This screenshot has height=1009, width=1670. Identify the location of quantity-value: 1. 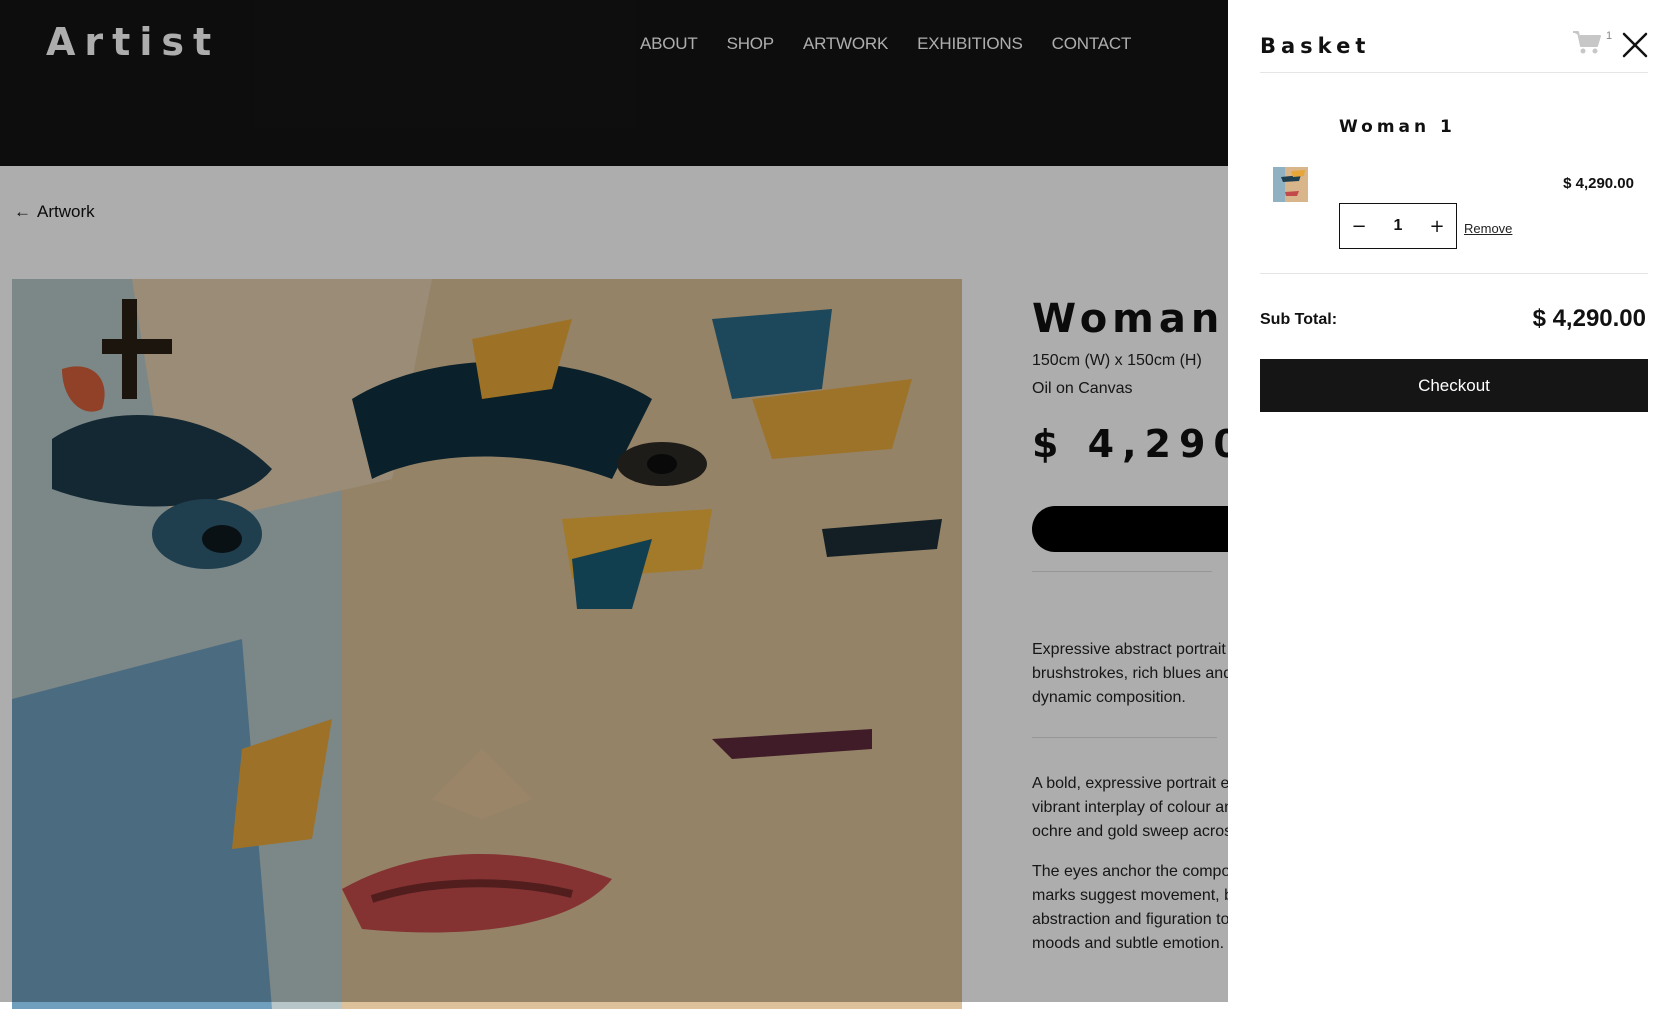
(1398, 226).